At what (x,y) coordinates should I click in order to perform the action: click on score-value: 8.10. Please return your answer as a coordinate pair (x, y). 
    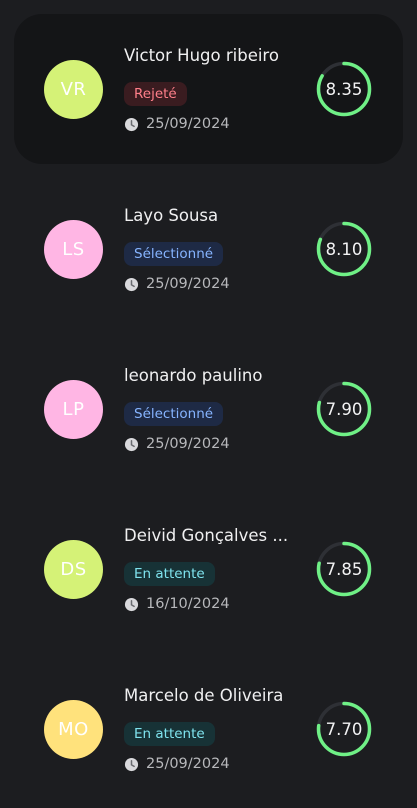
    Looking at the image, I should click on (344, 249).